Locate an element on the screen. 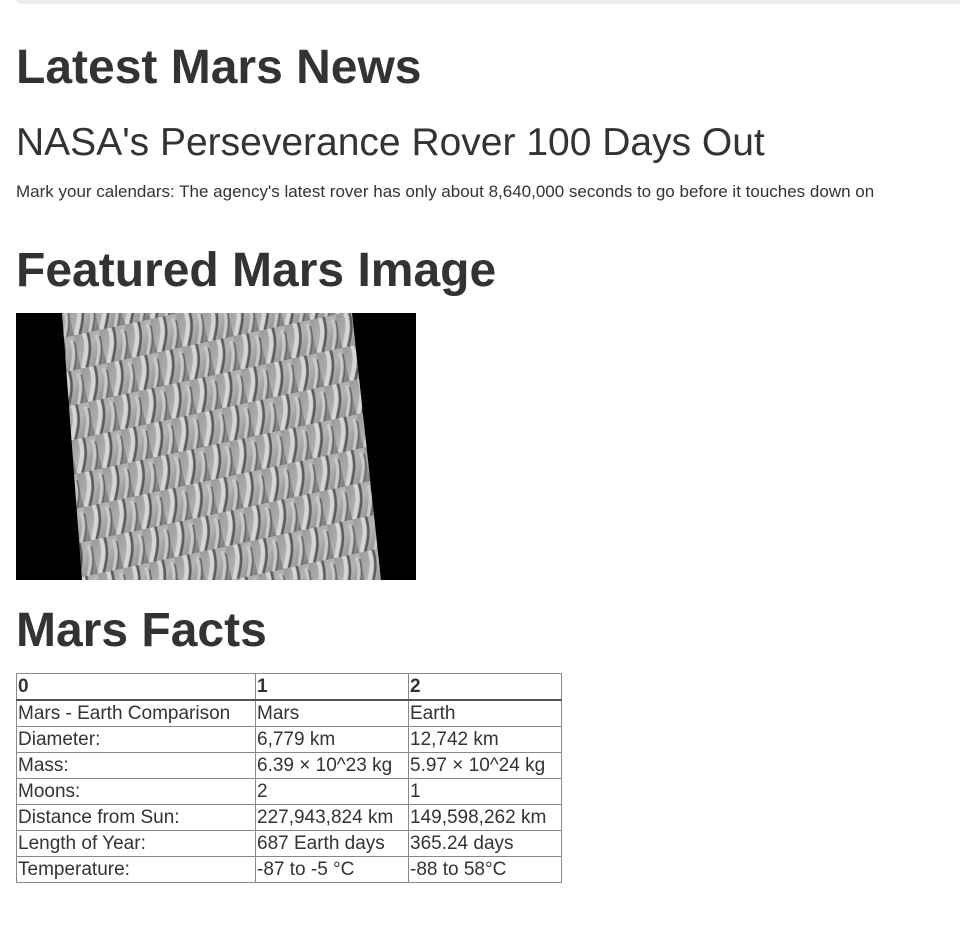  featured-image-heading: Featured Mars Image is located at coordinates (256, 270).